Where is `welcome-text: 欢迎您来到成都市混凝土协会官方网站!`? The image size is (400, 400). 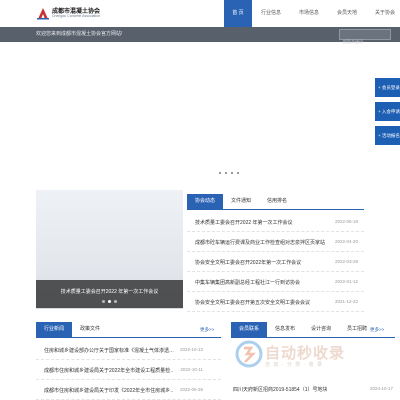 welcome-text: 欢迎您来到成都市混凝土协会官方网站! is located at coordinates (79, 34).